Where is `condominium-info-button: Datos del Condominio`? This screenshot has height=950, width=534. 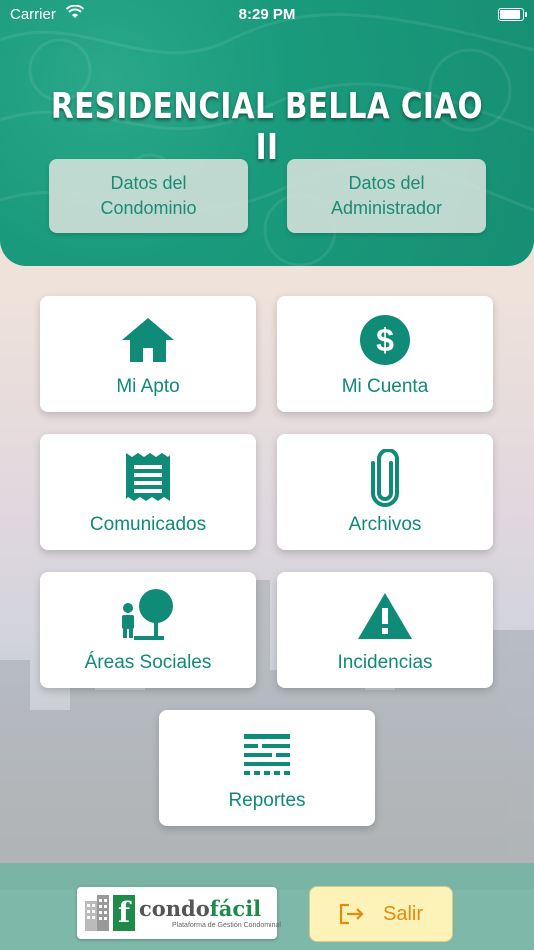 condominium-info-button: Datos del Condominio is located at coordinates (148, 196).